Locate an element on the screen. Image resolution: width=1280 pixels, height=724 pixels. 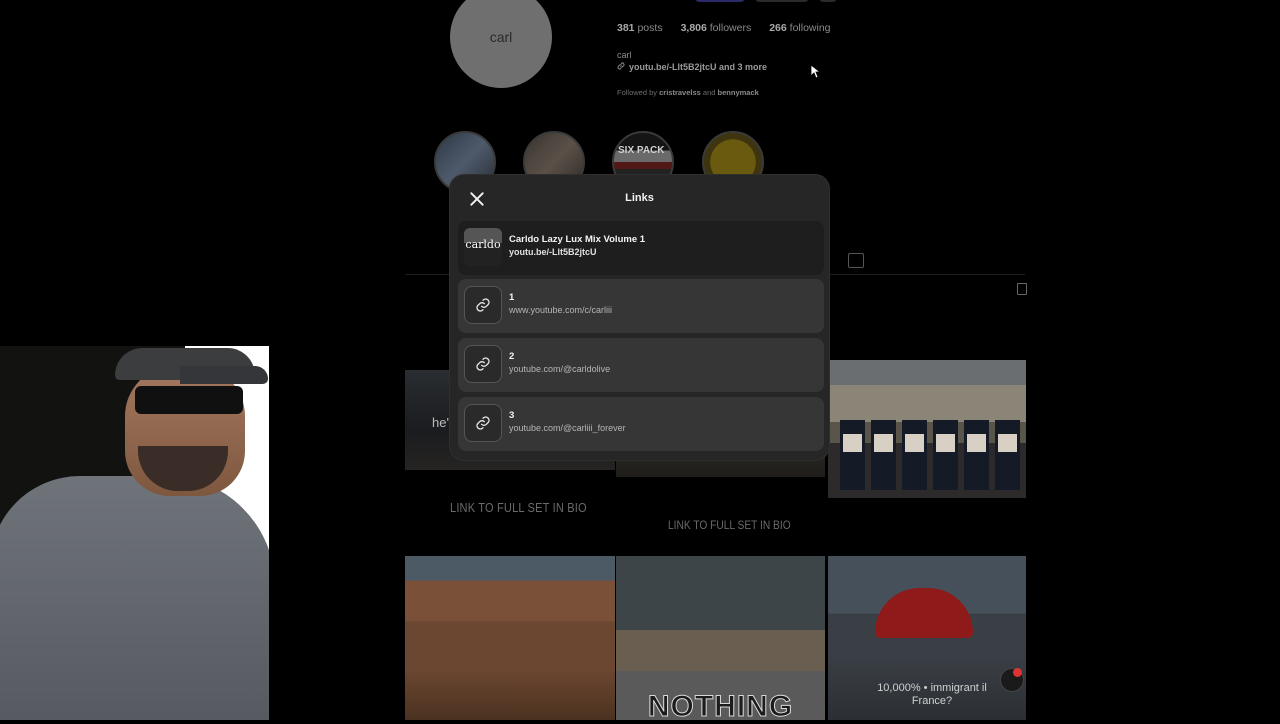
featured-link-title: Carldo Lazy Lux Mix Volume 1 is located at coordinates (577, 239).